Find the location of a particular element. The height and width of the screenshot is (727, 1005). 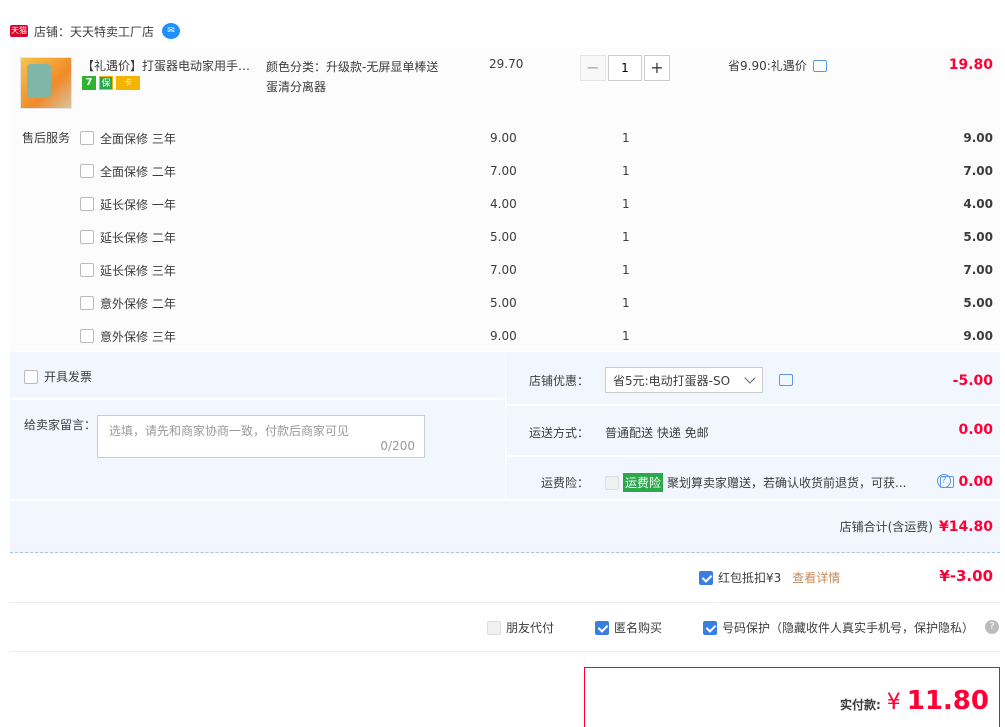

help-icon: ? is located at coordinates (944, 481).